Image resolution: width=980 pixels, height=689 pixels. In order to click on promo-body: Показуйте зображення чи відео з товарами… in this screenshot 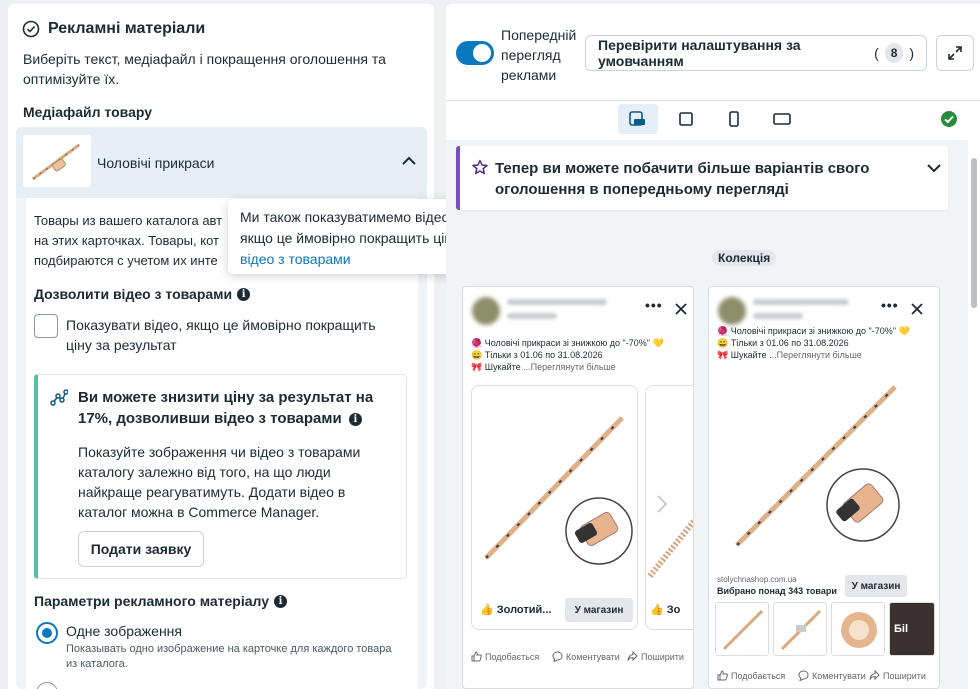, I will do `click(219, 482)`.